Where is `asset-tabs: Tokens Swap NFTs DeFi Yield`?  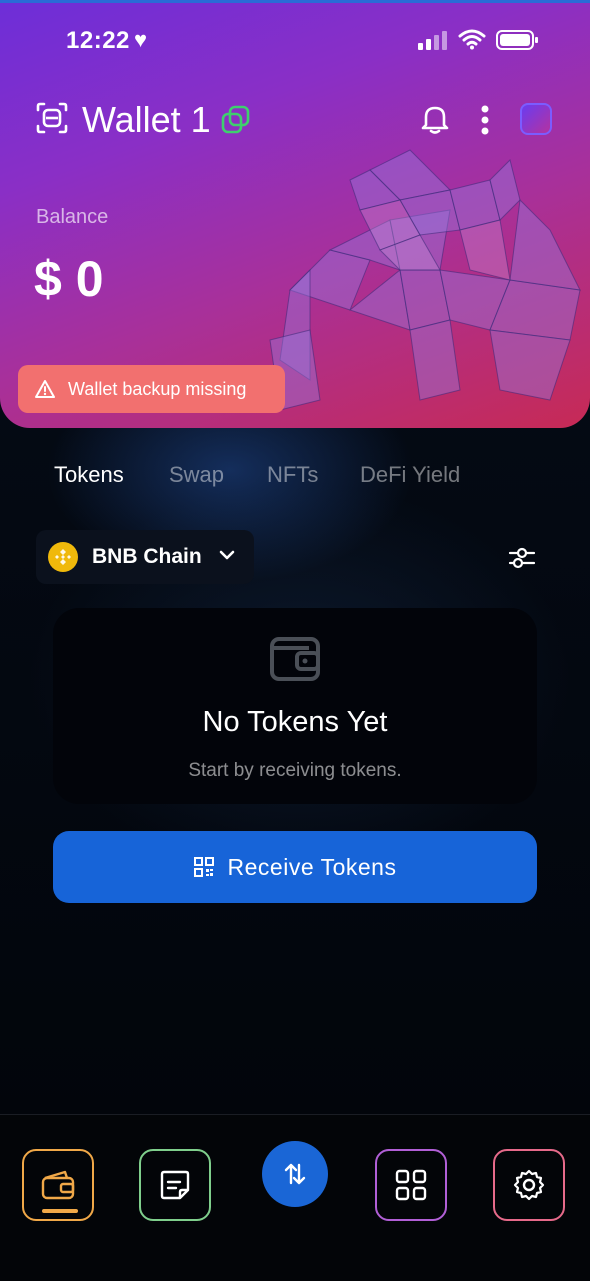 asset-tabs: Tokens Swap NFTs DeFi Yield is located at coordinates (295, 477).